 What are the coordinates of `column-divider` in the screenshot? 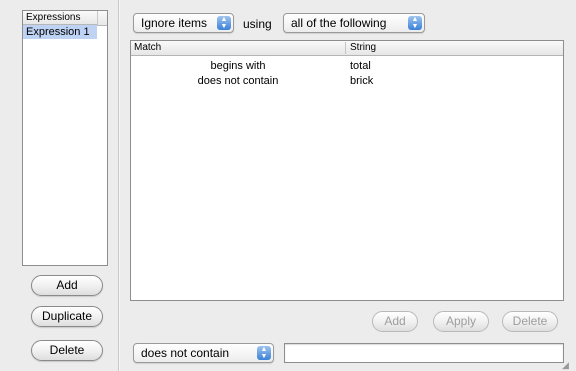 It's located at (345, 48).